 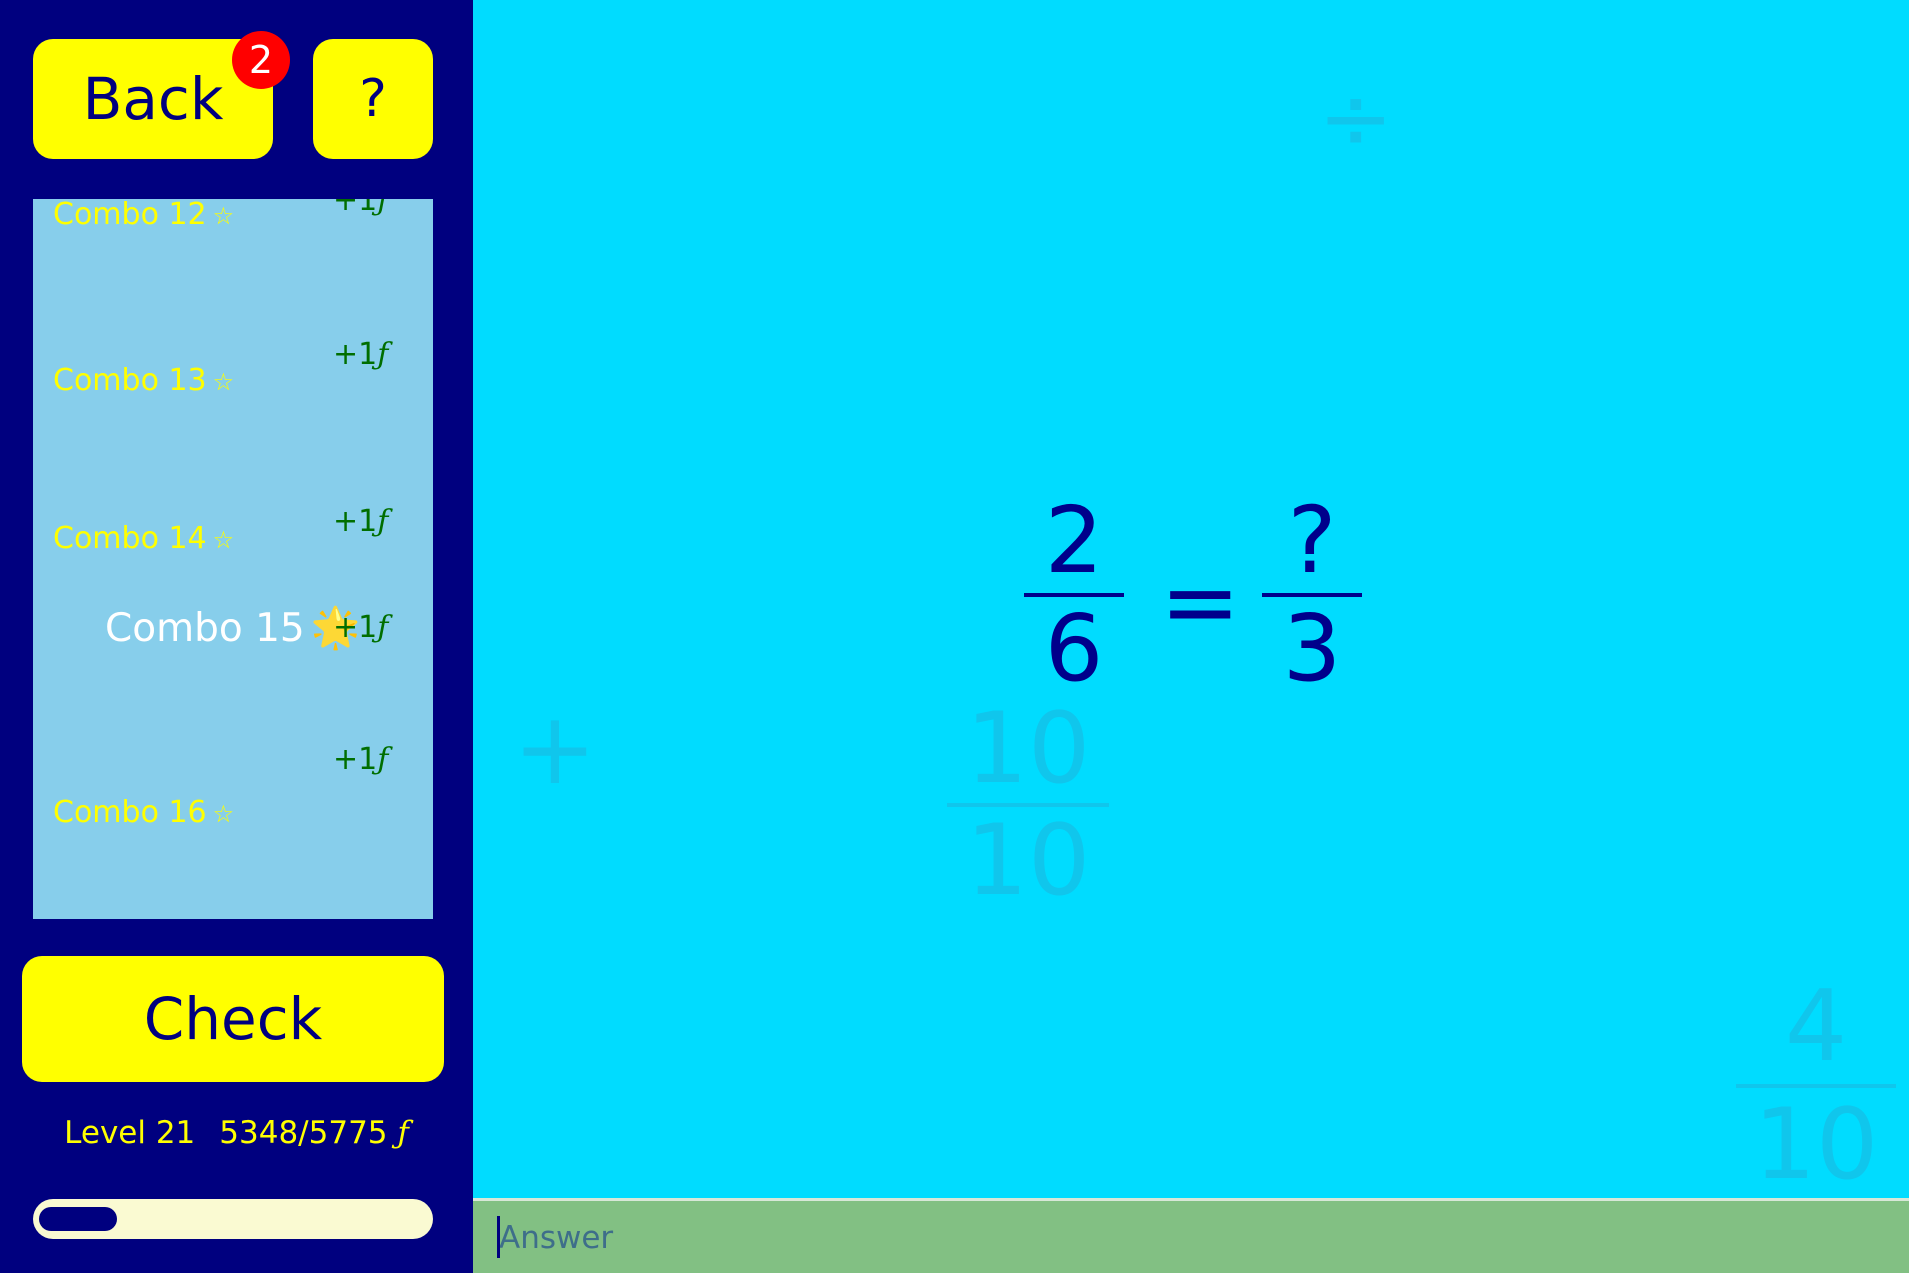 What do you see at coordinates (1312, 648) in the screenshot?
I see `right-denominator: 3` at bounding box center [1312, 648].